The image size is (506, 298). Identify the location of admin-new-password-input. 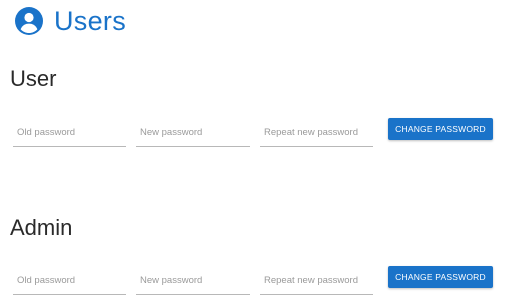
(193, 280).